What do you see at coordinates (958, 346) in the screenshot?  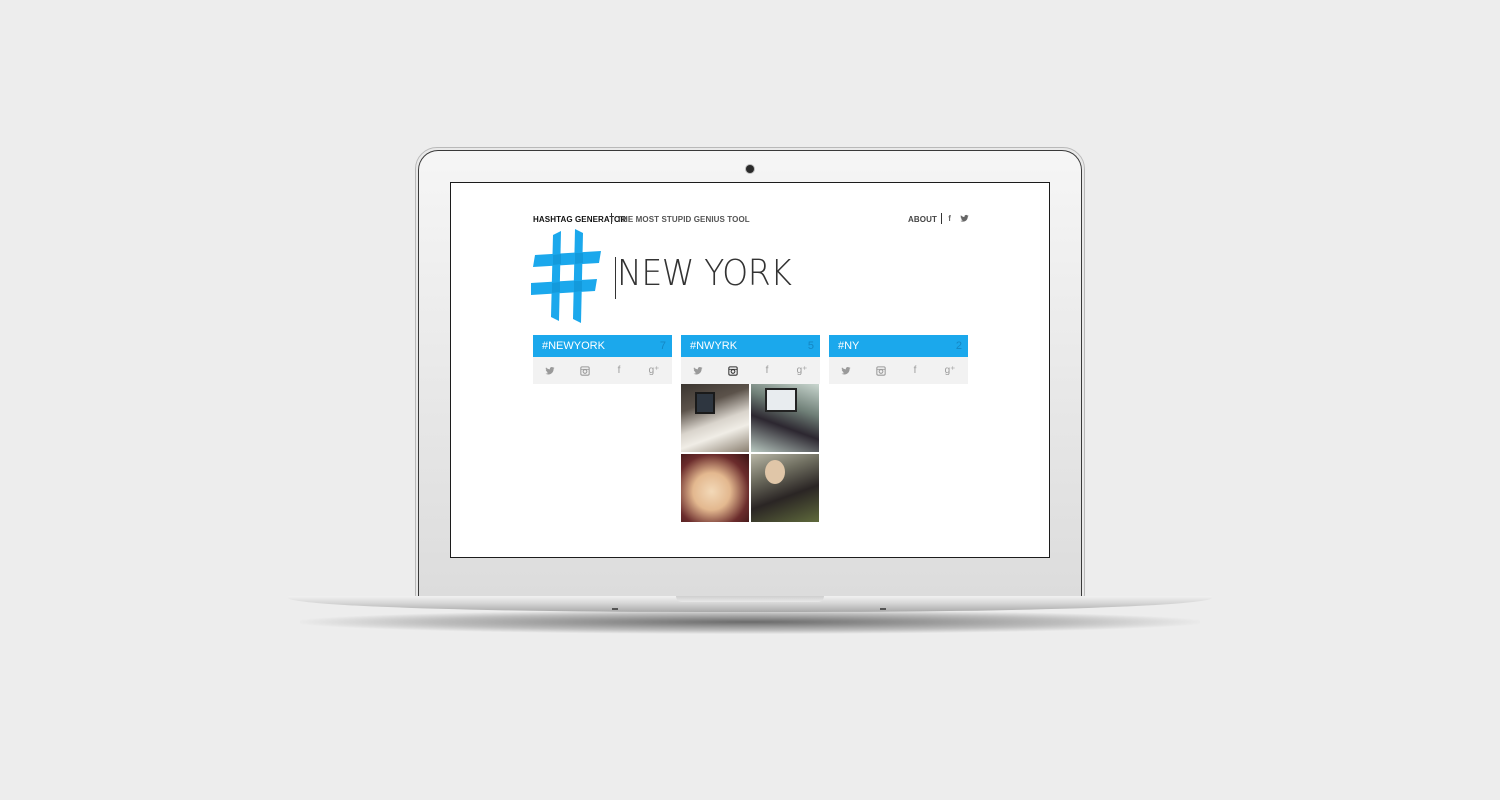 I see `result-count: 2` at bounding box center [958, 346].